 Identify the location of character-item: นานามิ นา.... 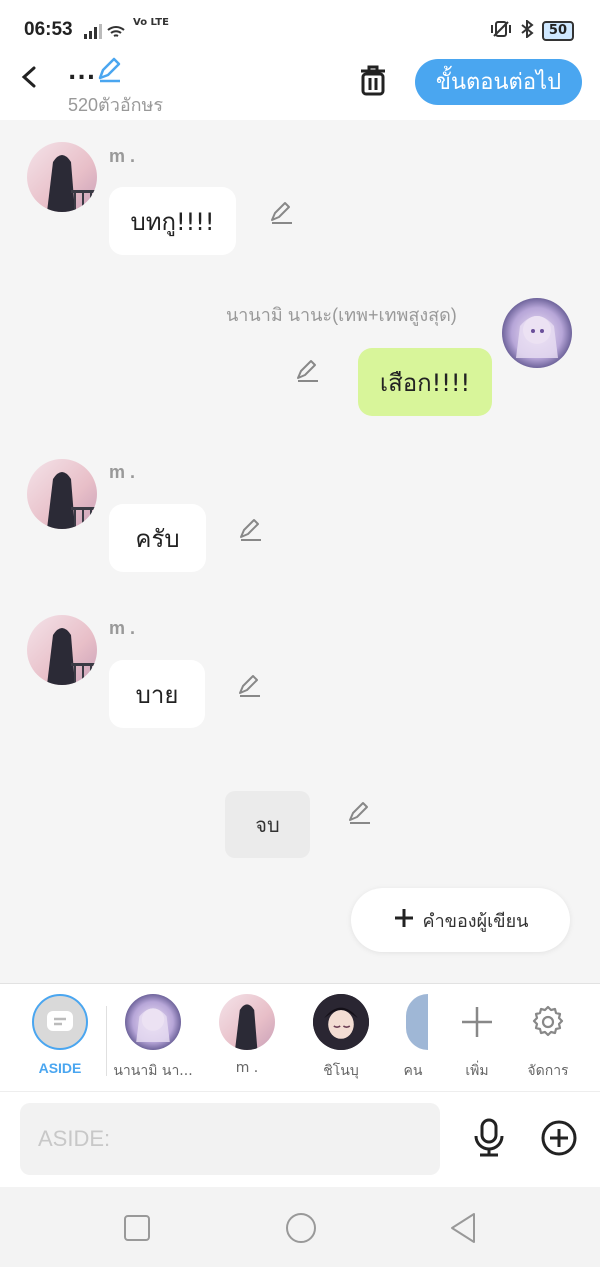
(153, 1038).